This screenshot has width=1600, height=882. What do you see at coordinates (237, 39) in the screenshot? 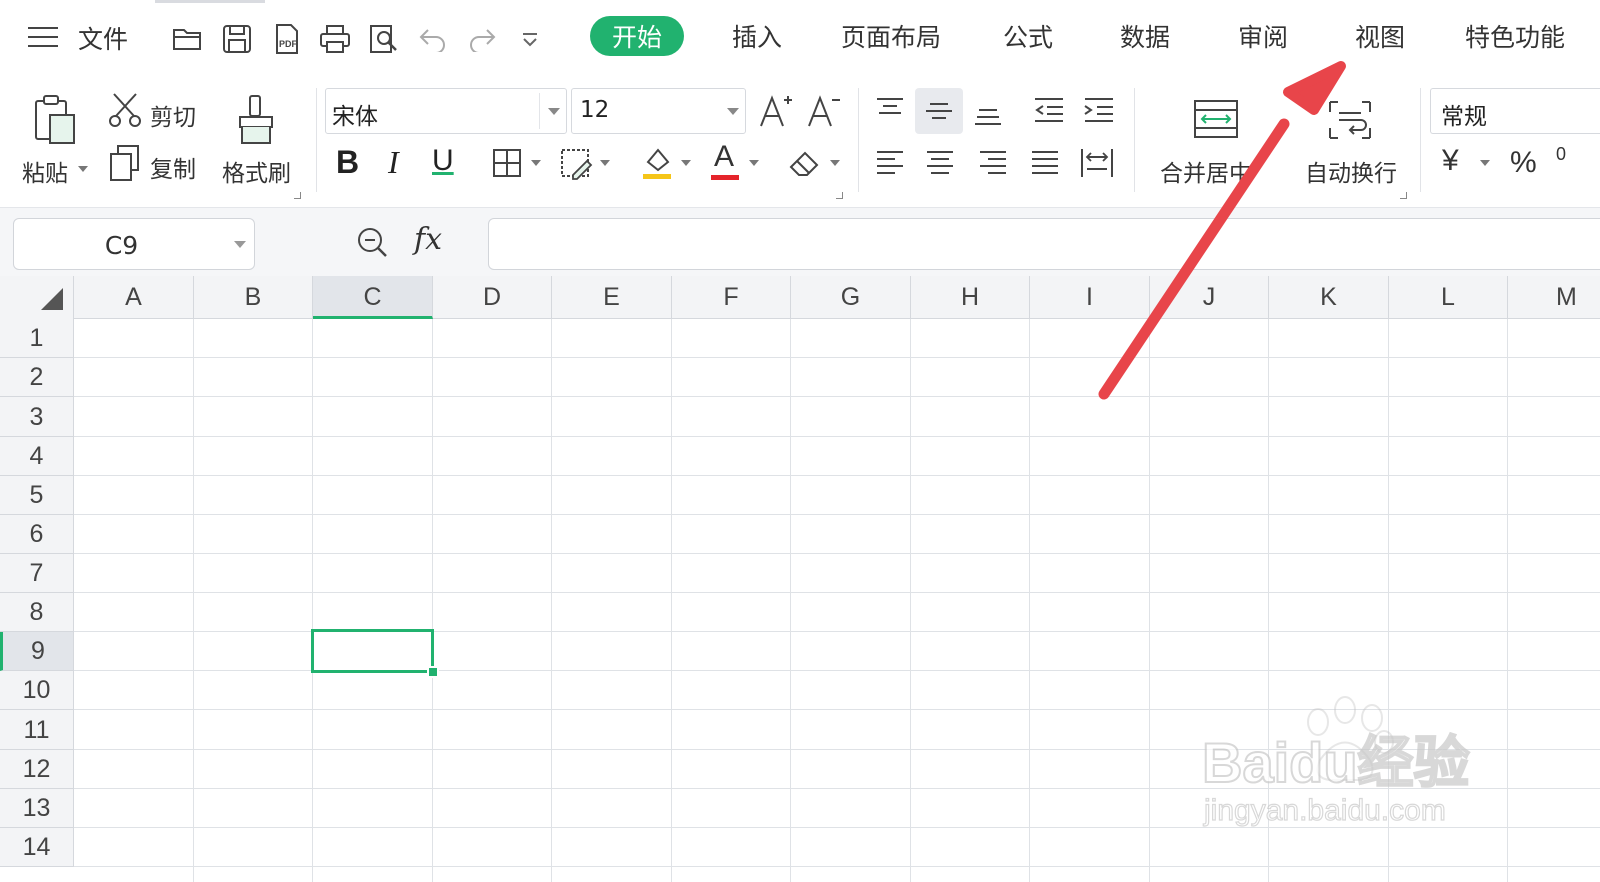
I see `save-icon` at bounding box center [237, 39].